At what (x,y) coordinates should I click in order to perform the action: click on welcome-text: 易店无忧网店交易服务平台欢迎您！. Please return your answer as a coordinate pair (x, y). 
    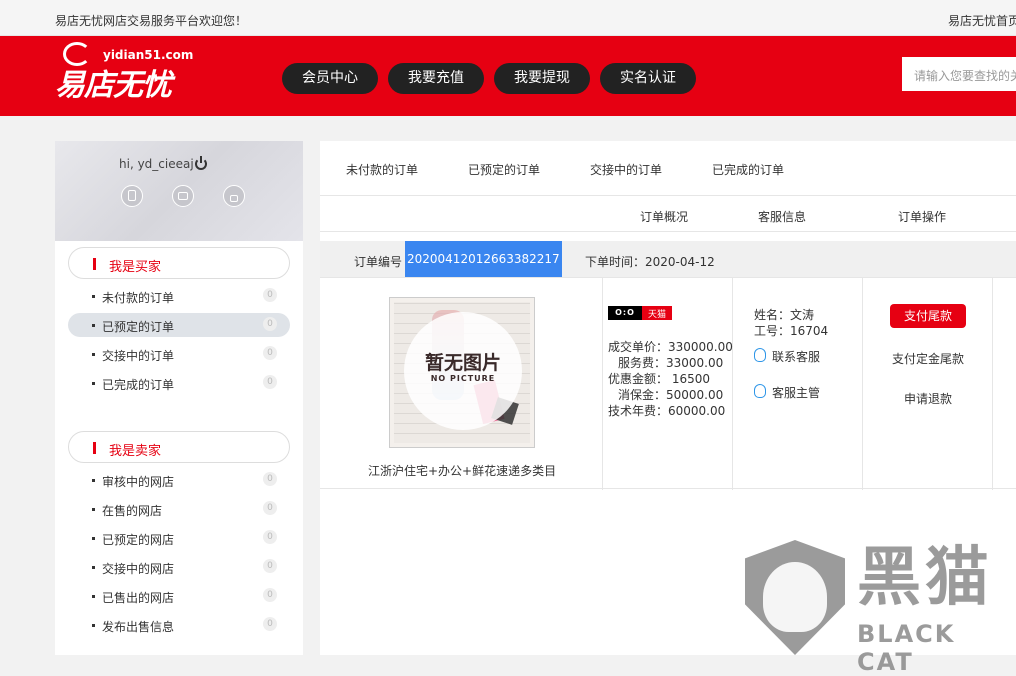
    Looking at the image, I should click on (151, 21).